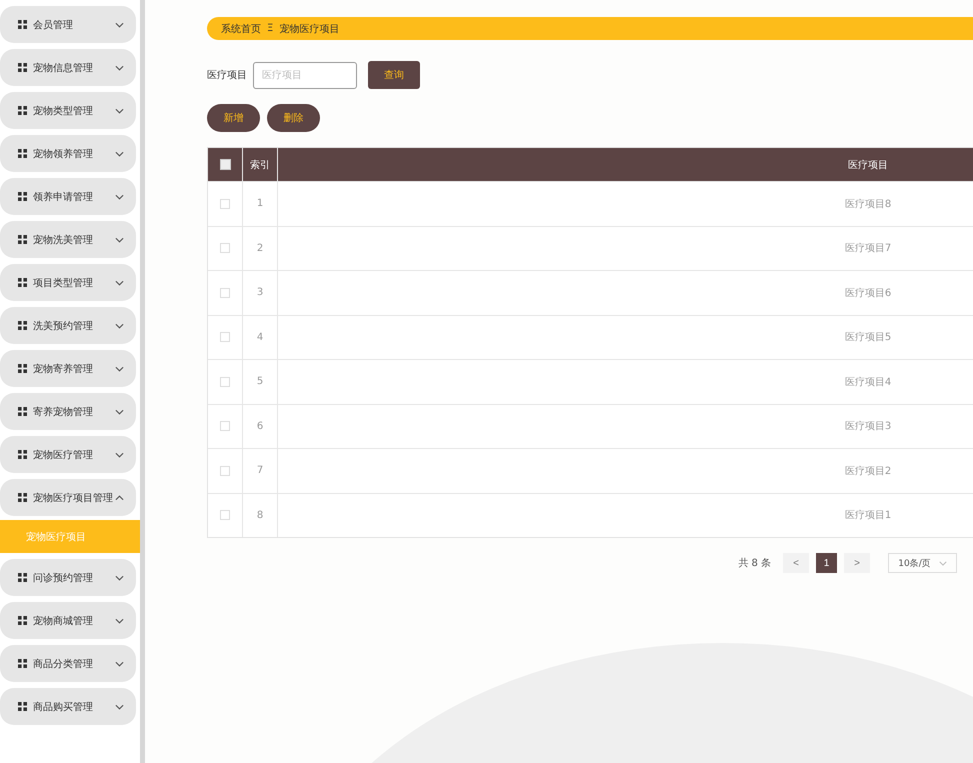  I want to click on table-cell: 6, so click(260, 426).